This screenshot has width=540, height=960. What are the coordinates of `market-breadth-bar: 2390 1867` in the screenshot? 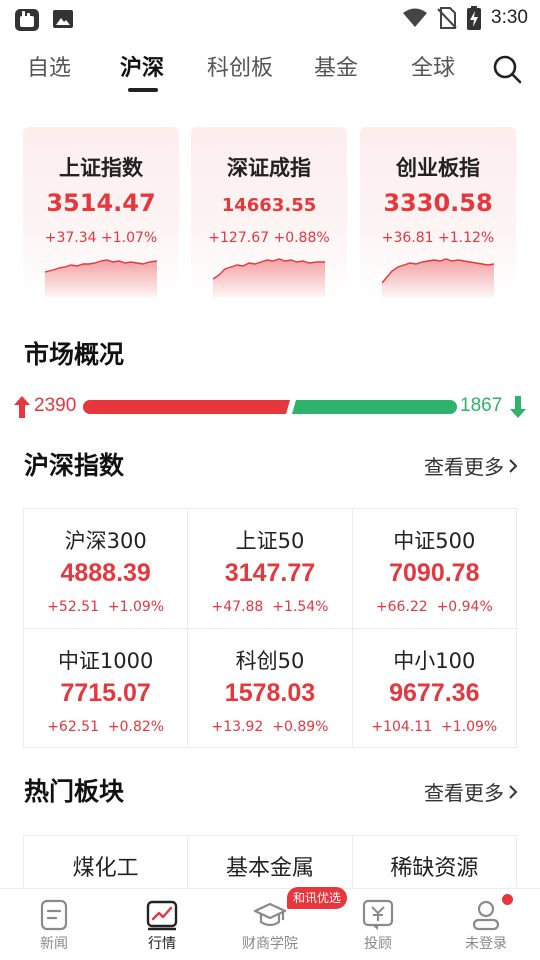 It's located at (270, 408).